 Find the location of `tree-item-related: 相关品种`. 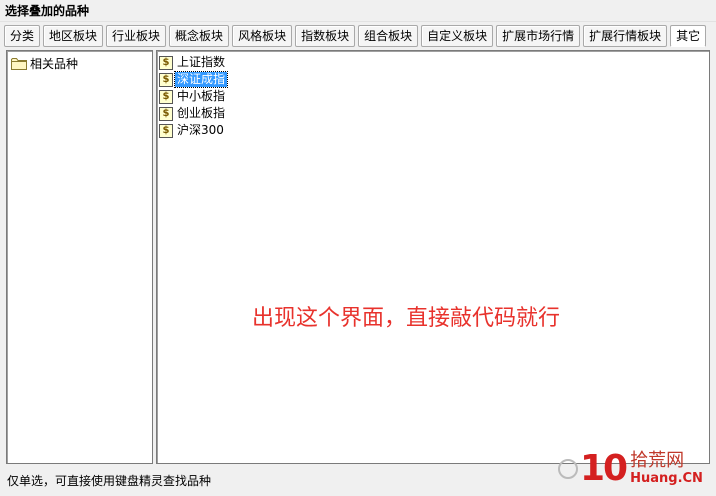

tree-item-related: 相关品种 is located at coordinates (44, 63).